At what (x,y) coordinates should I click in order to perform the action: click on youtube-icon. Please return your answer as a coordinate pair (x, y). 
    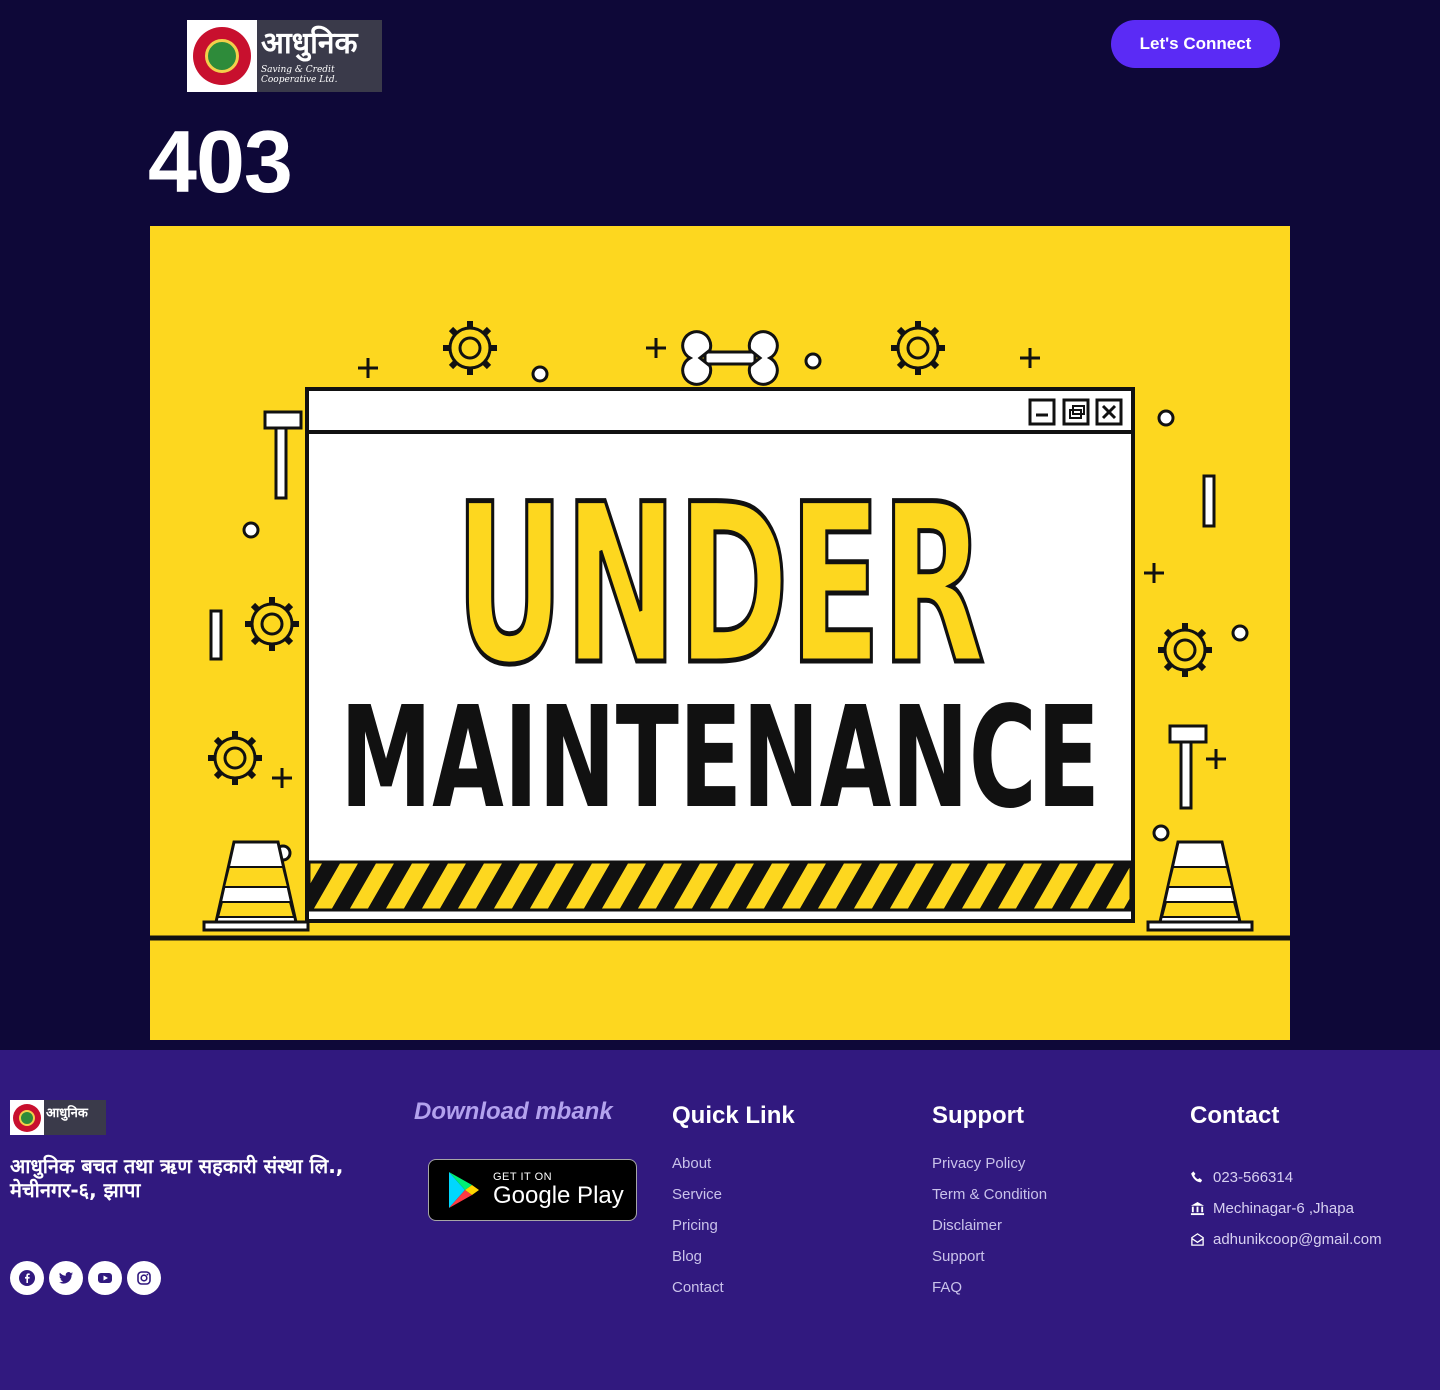
    Looking at the image, I should click on (105, 1278).